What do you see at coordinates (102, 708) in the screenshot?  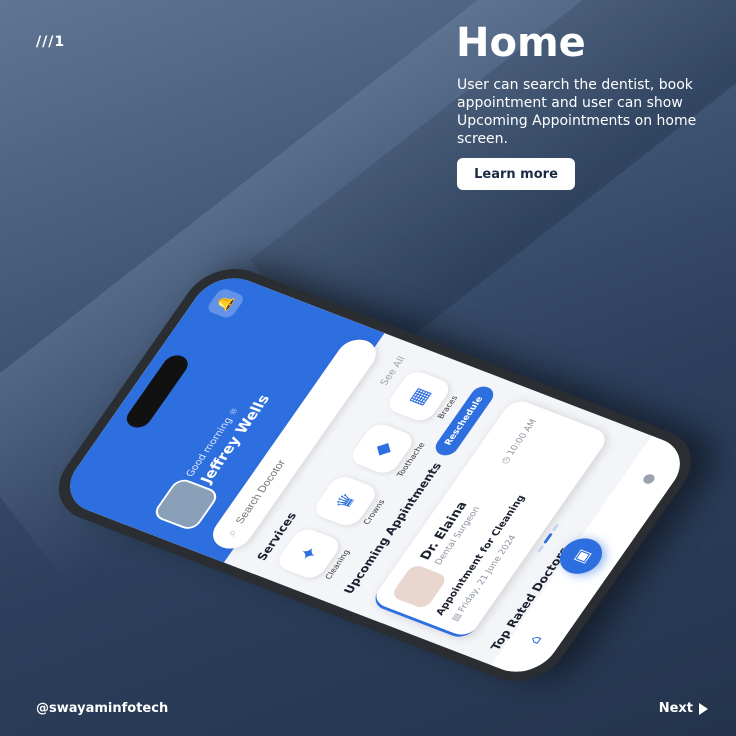 I see `social-handle: @swayaminfotech` at bounding box center [102, 708].